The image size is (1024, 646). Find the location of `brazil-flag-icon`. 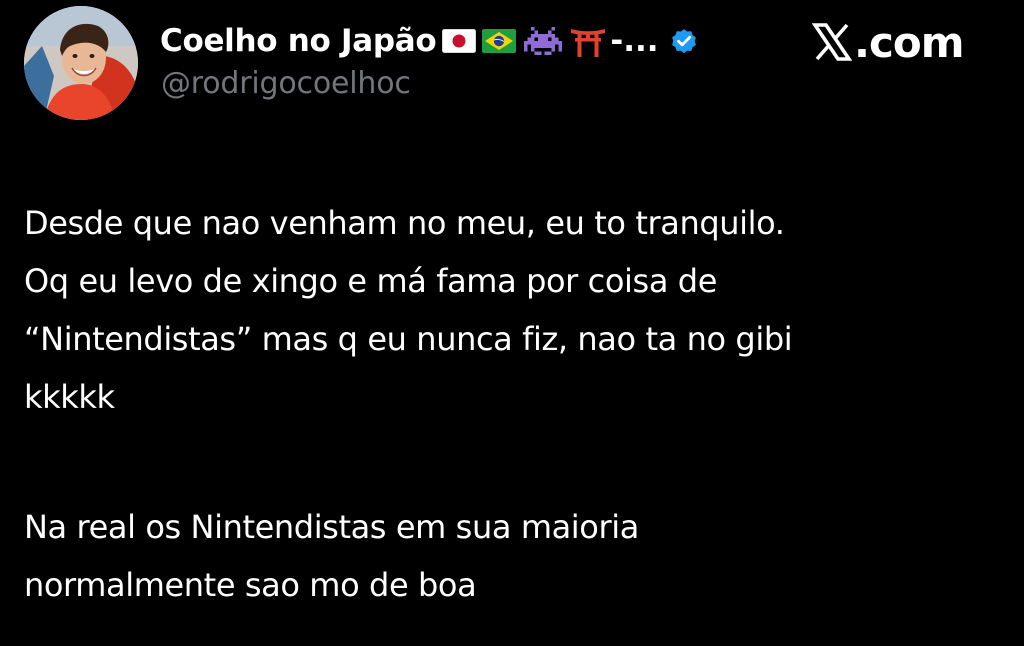

brazil-flag-icon is located at coordinates (499, 41).